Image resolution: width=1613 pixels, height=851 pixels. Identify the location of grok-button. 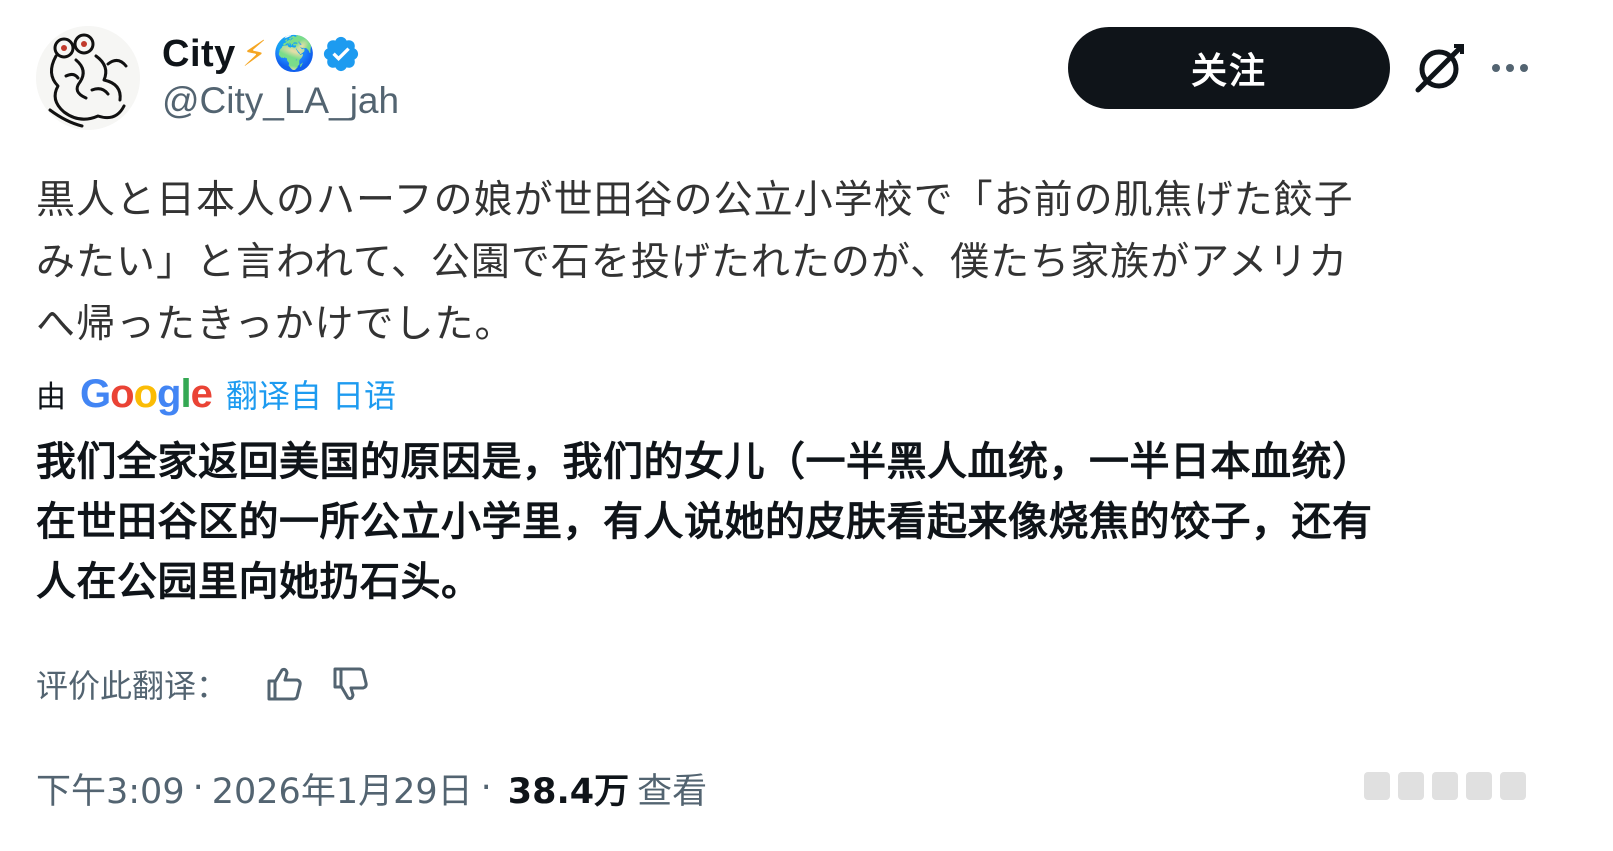
(1439, 69).